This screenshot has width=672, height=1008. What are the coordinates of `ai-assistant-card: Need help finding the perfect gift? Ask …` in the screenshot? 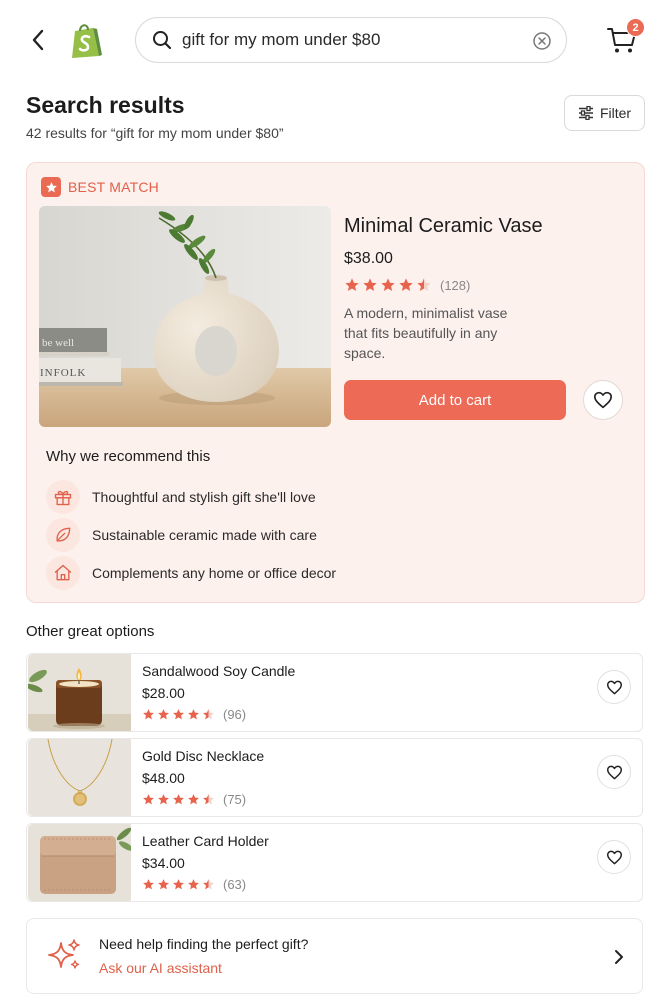 It's located at (334, 956).